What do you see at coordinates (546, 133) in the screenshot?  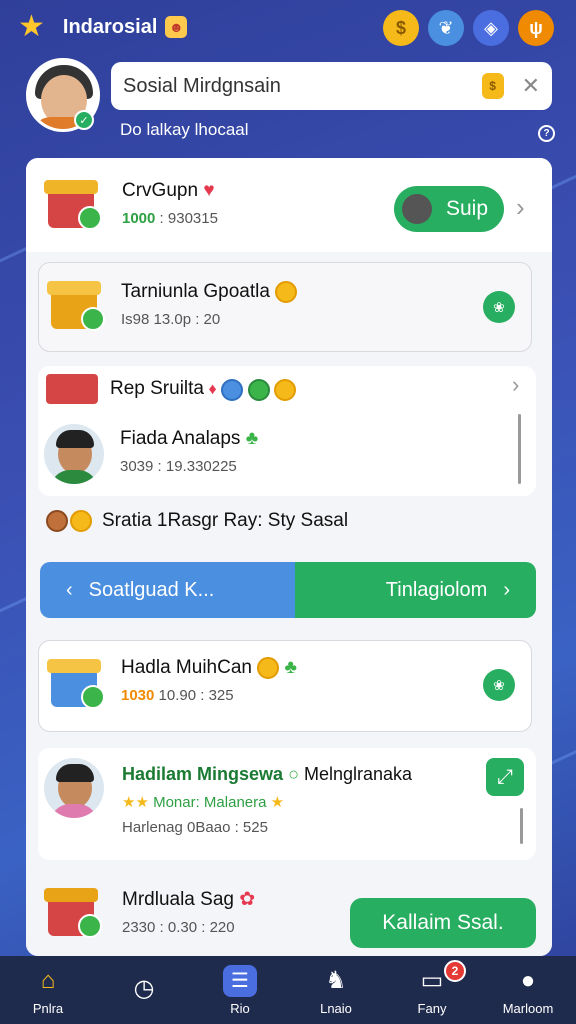 I see `help-icon: ?` at bounding box center [546, 133].